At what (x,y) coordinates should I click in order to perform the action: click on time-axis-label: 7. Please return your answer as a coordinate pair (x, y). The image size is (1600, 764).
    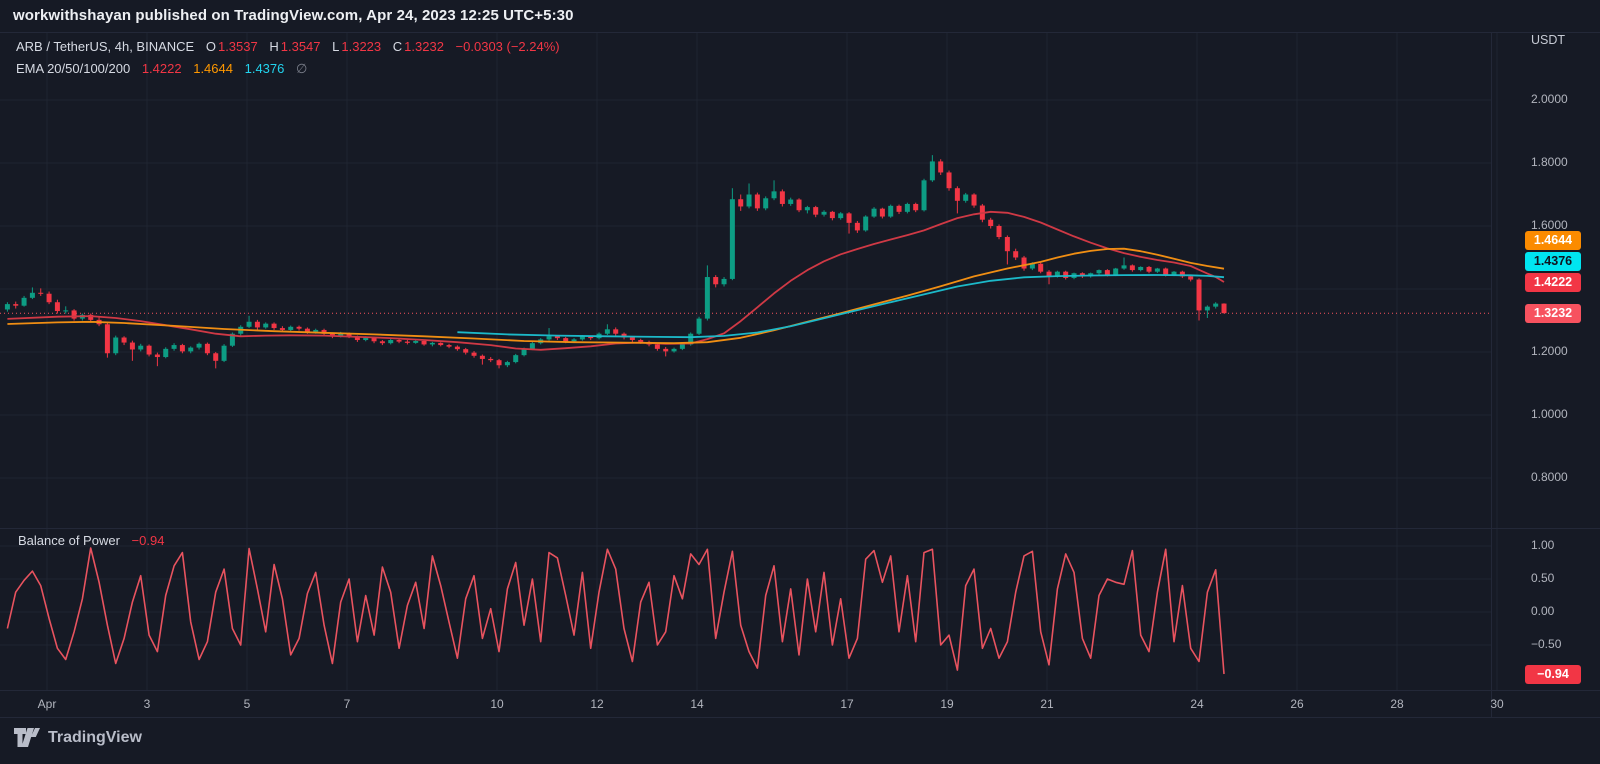
    Looking at the image, I should click on (347, 704).